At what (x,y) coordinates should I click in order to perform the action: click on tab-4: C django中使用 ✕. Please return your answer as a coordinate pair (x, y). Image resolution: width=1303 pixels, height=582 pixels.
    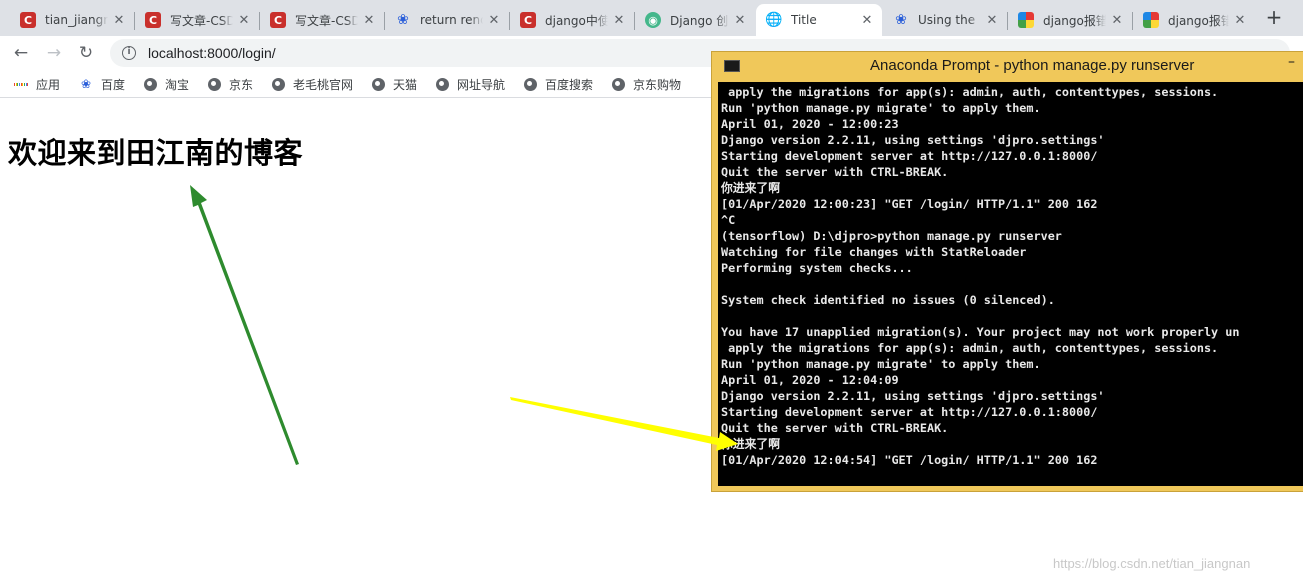
    Looking at the image, I should click on (572, 20).